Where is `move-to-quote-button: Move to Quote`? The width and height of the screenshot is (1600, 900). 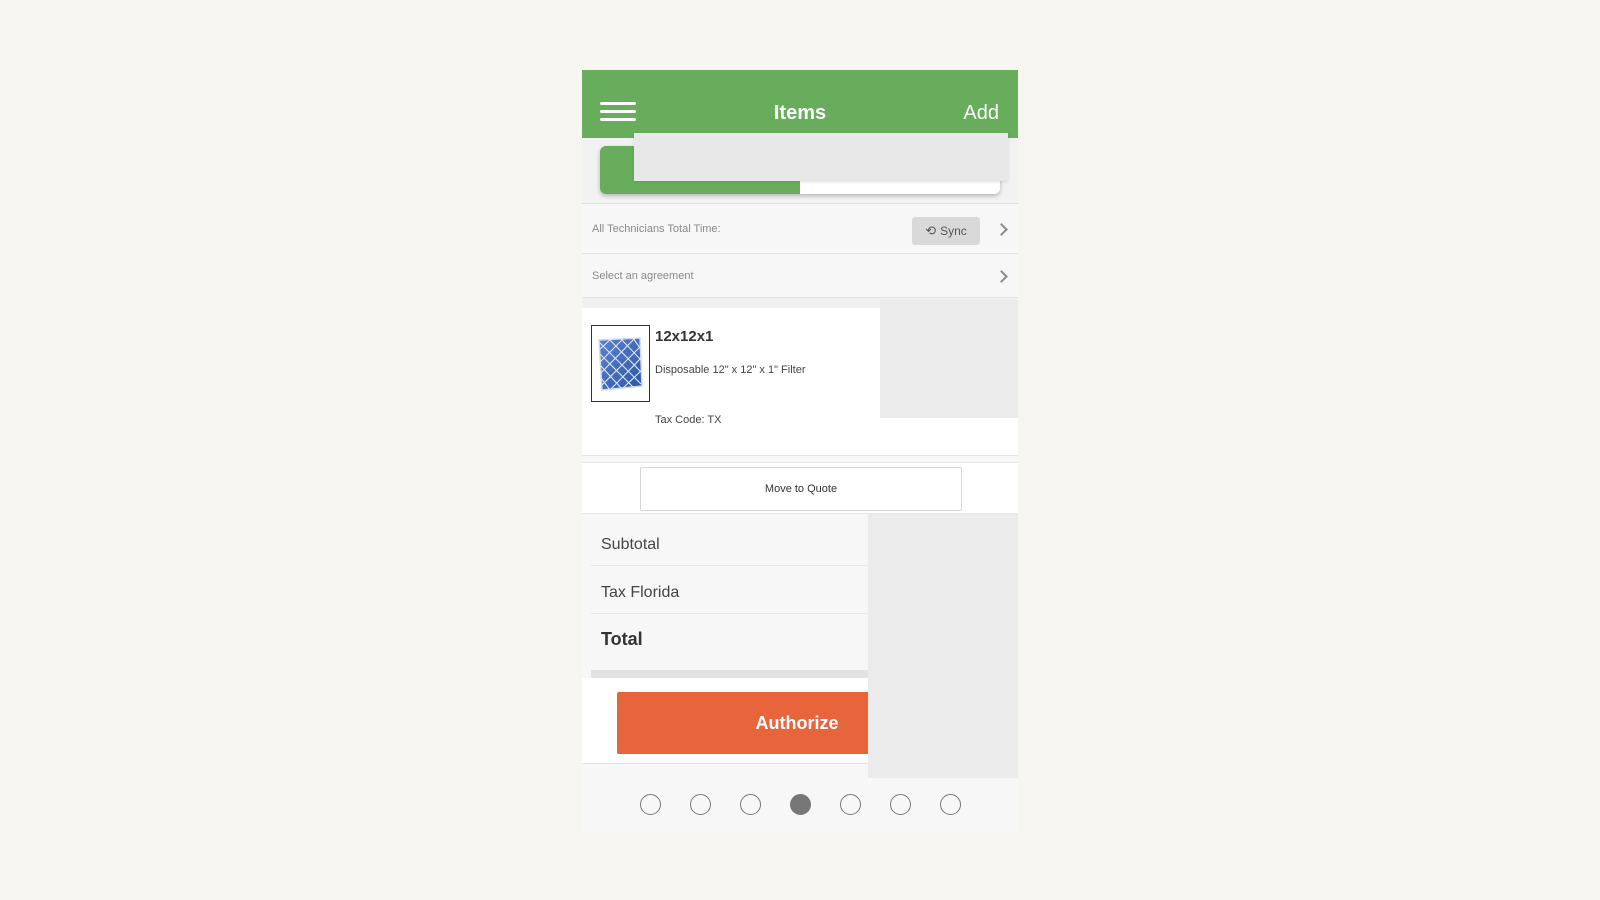
move-to-quote-button: Move to Quote is located at coordinates (801, 489).